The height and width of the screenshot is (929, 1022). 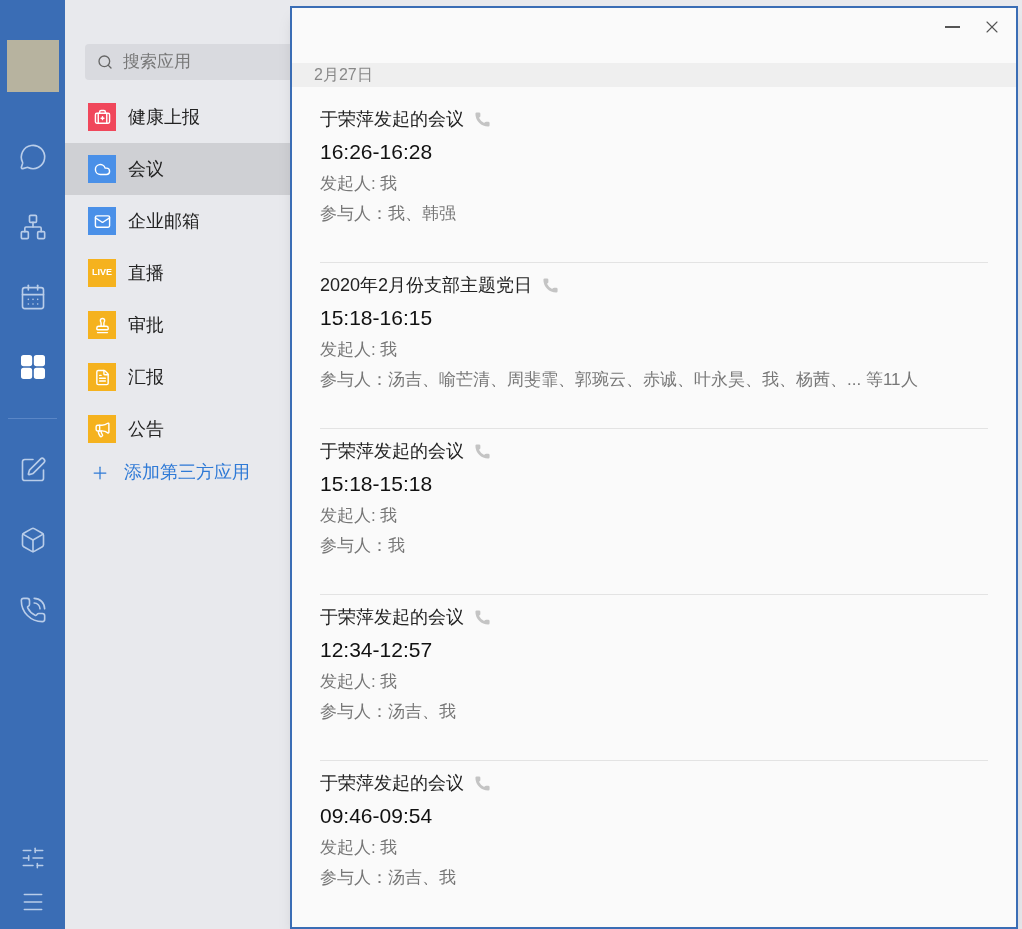 What do you see at coordinates (105, 62) in the screenshot?
I see `search-icon` at bounding box center [105, 62].